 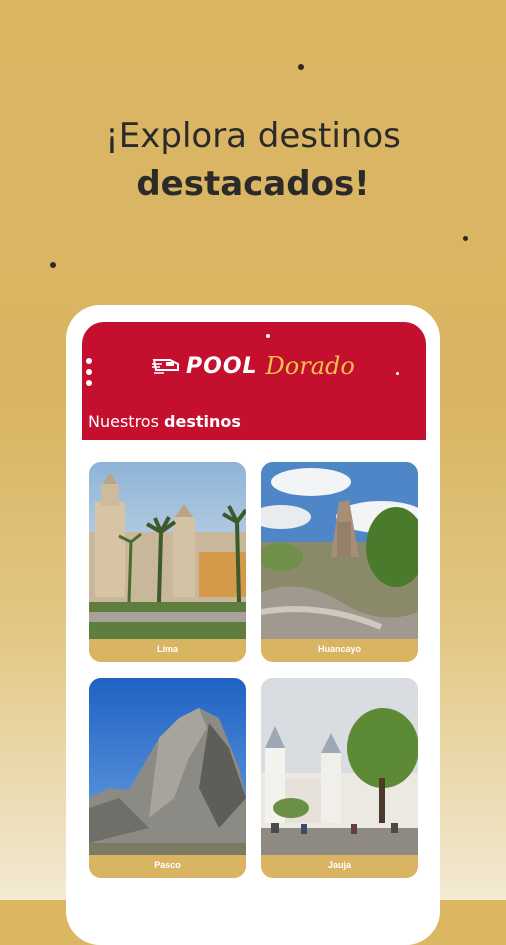 I want to click on destination-name: Lima, so click(x=167, y=649).